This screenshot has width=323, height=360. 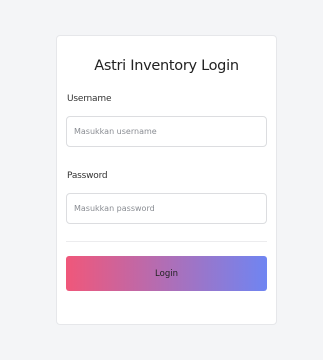 What do you see at coordinates (166, 66) in the screenshot?
I see `login-title: Astri Inventory Login` at bounding box center [166, 66].